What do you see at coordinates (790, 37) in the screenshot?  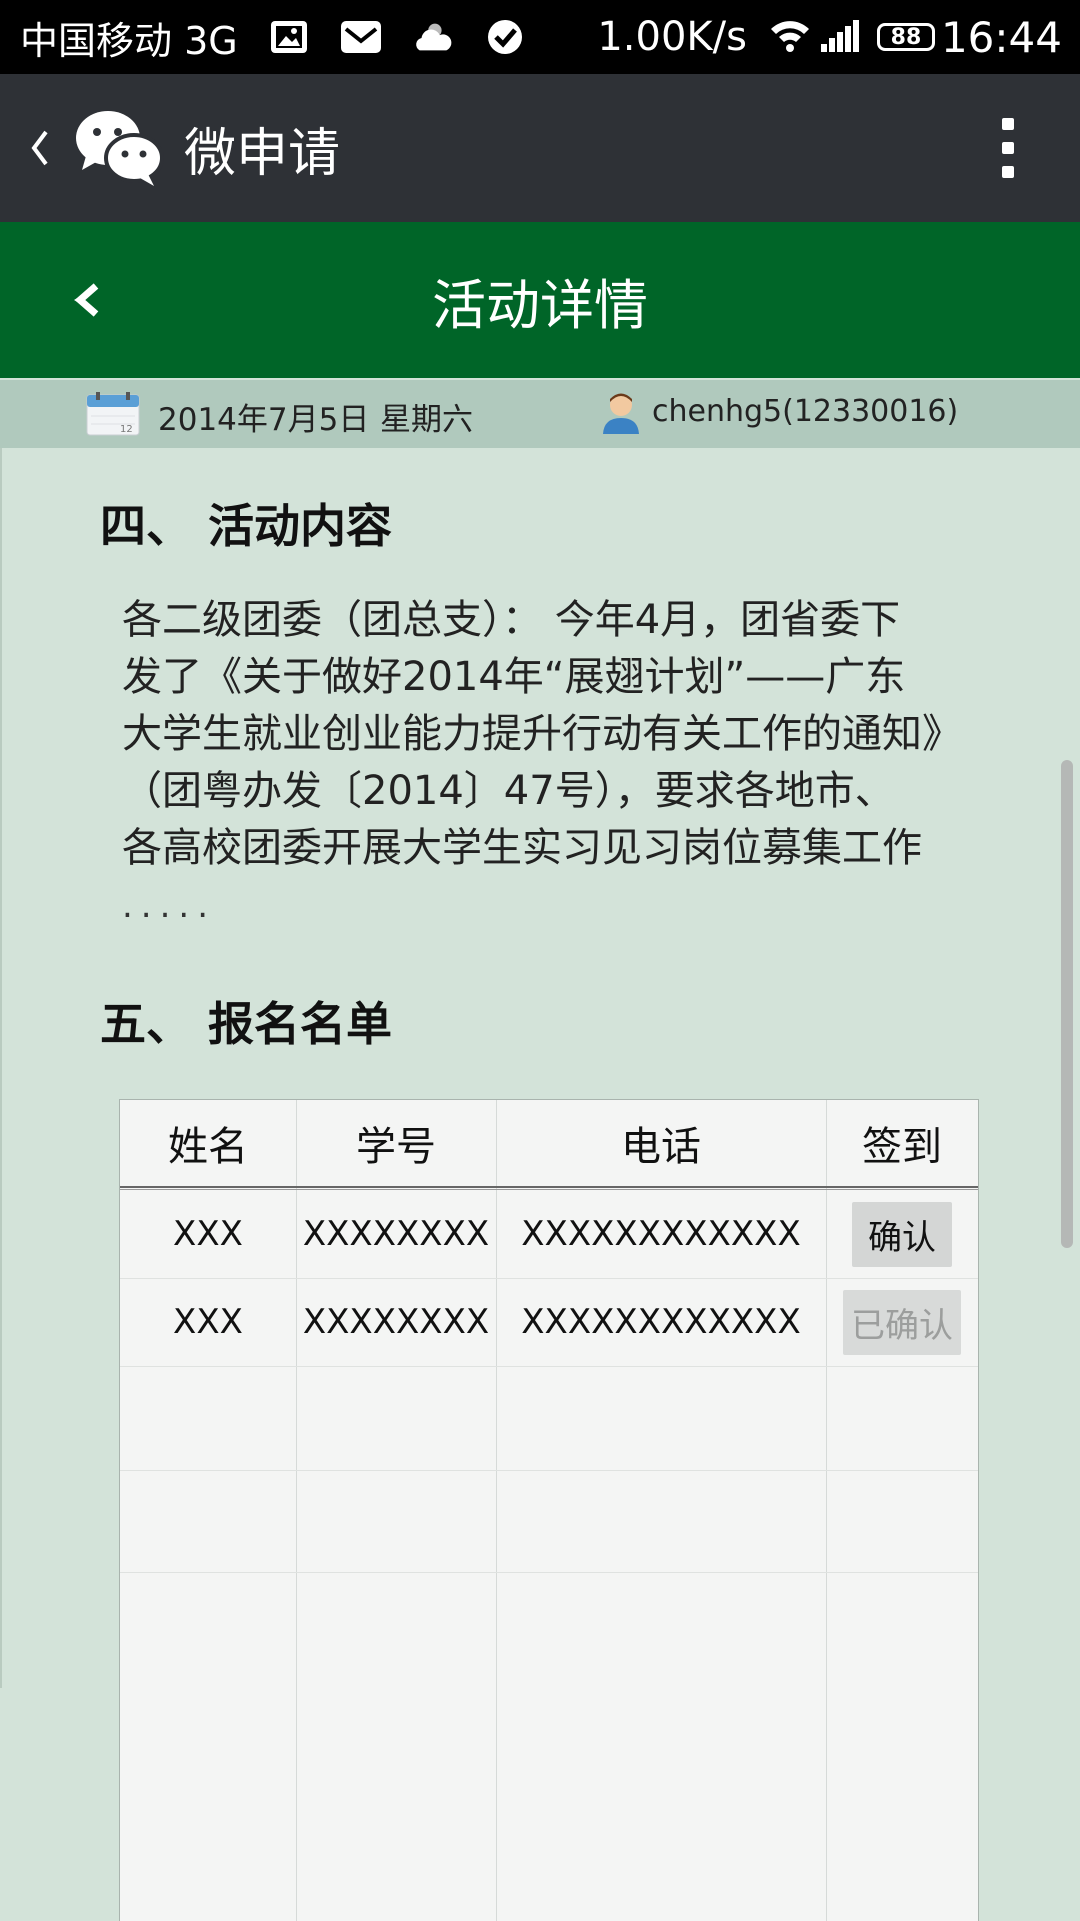 I see `wifi-icon` at bounding box center [790, 37].